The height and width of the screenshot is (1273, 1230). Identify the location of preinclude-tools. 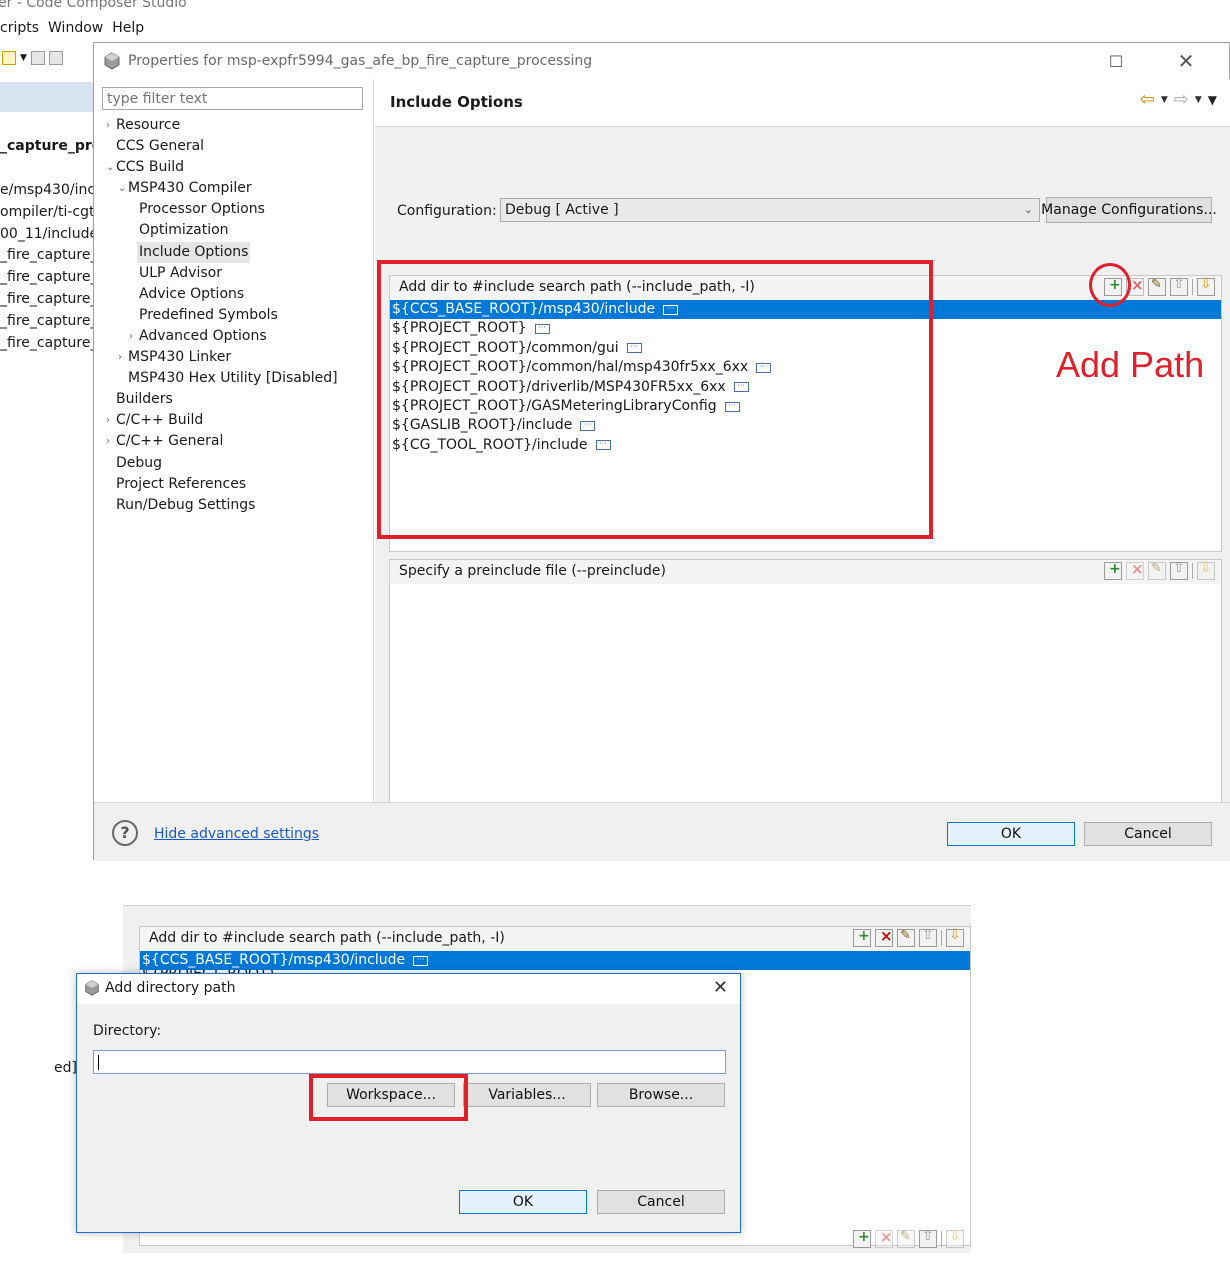
(908, 1238).